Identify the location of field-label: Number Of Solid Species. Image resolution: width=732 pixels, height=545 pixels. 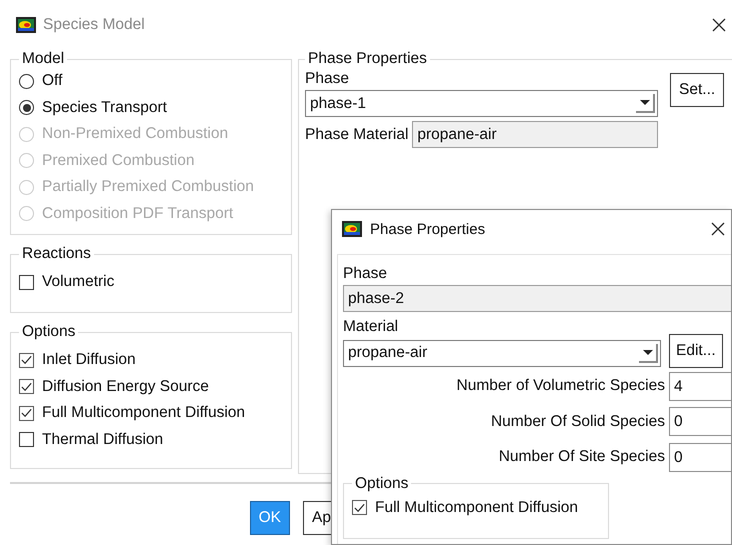
(577, 421).